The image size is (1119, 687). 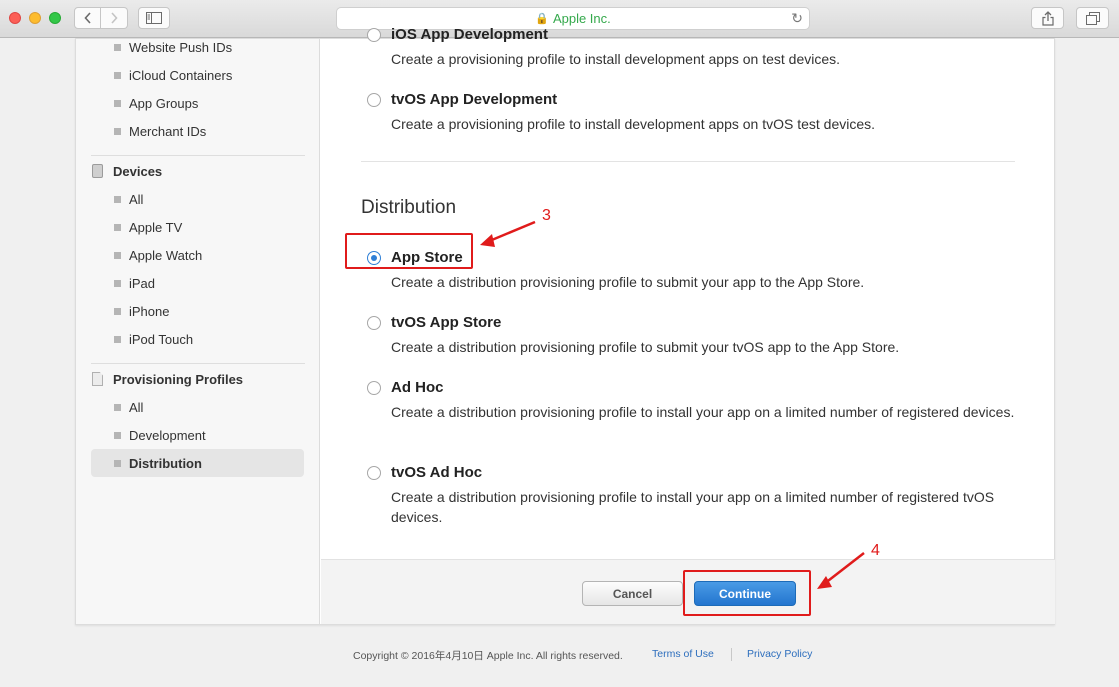 I want to click on forward-button, so click(x=114, y=18).